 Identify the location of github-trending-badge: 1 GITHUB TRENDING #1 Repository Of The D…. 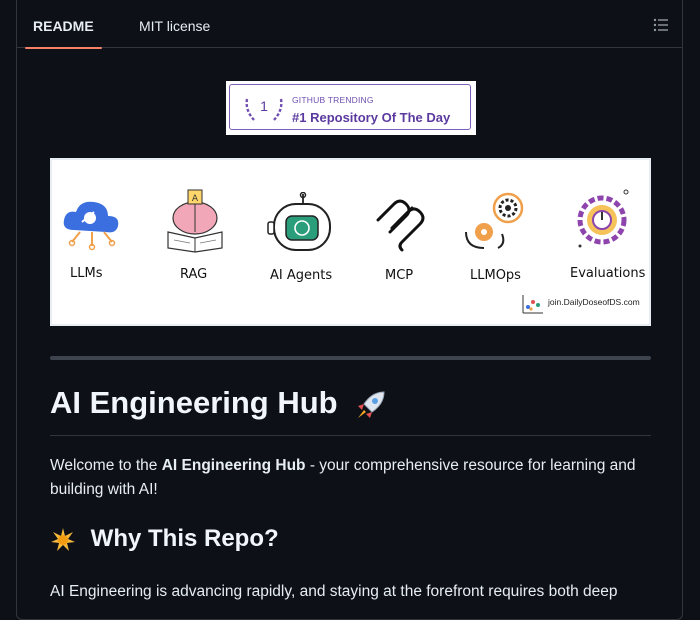
(351, 108).